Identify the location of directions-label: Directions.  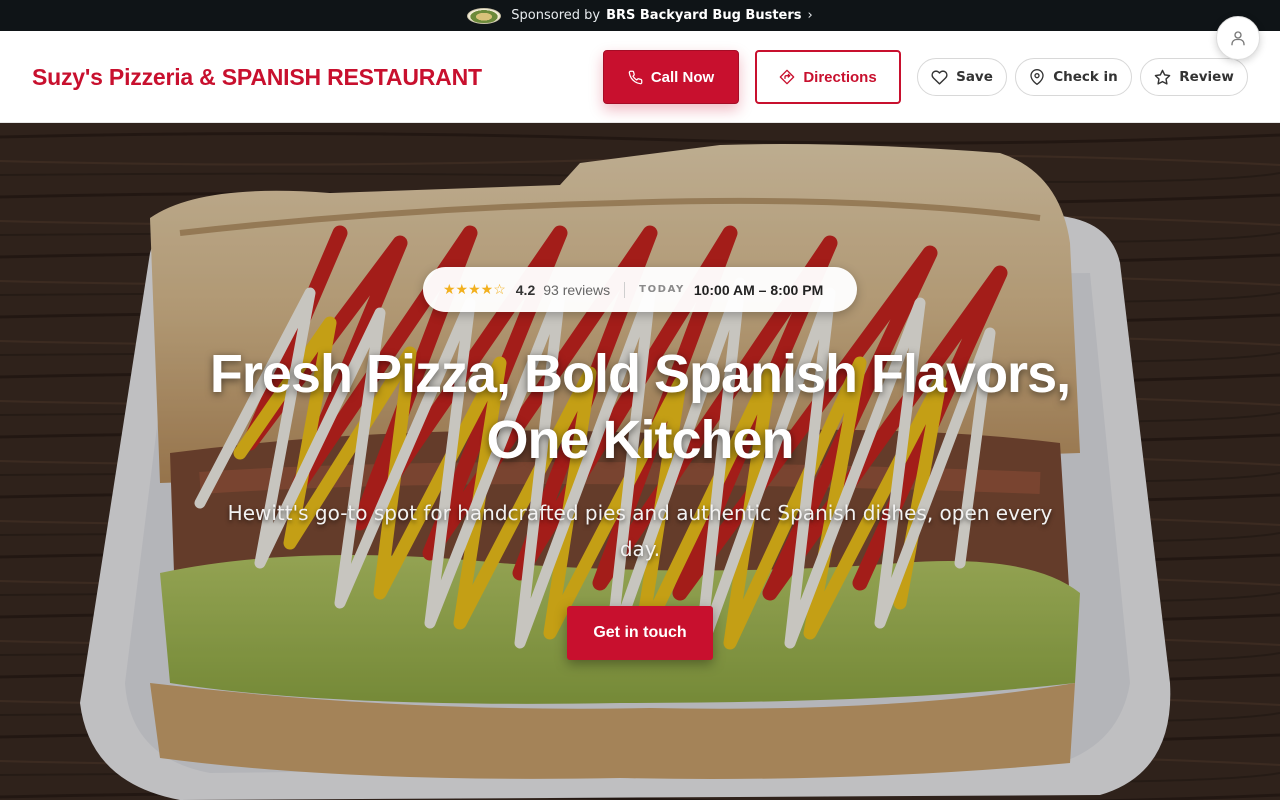
(840, 77).